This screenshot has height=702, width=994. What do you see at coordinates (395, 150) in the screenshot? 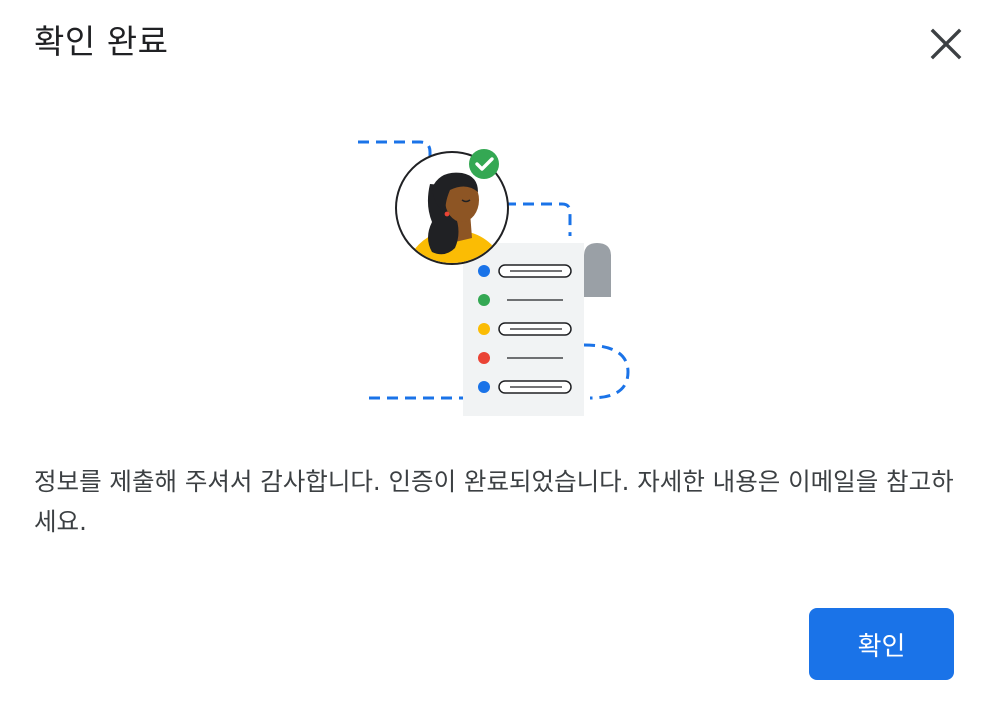
I see `dashed-path-top` at bounding box center [395, 150].